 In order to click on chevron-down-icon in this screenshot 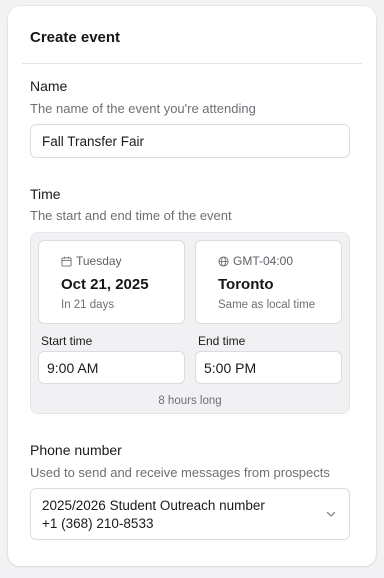, I will do `click(331, 514)`.